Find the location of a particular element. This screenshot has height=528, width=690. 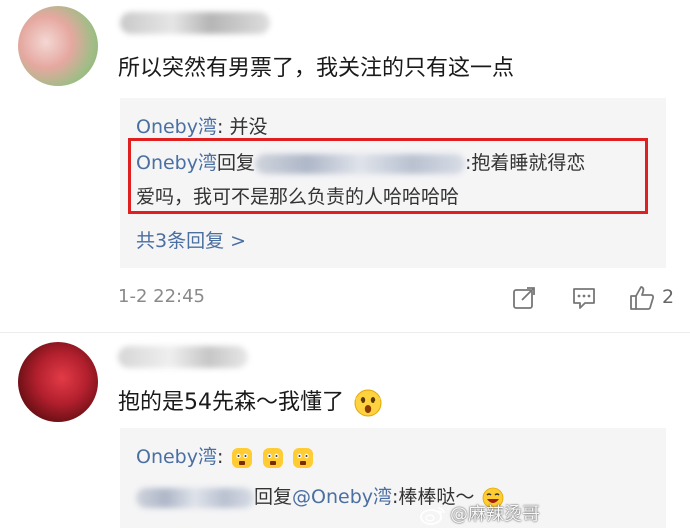

thumbs-up-icon is located at coordinates (642, 298).